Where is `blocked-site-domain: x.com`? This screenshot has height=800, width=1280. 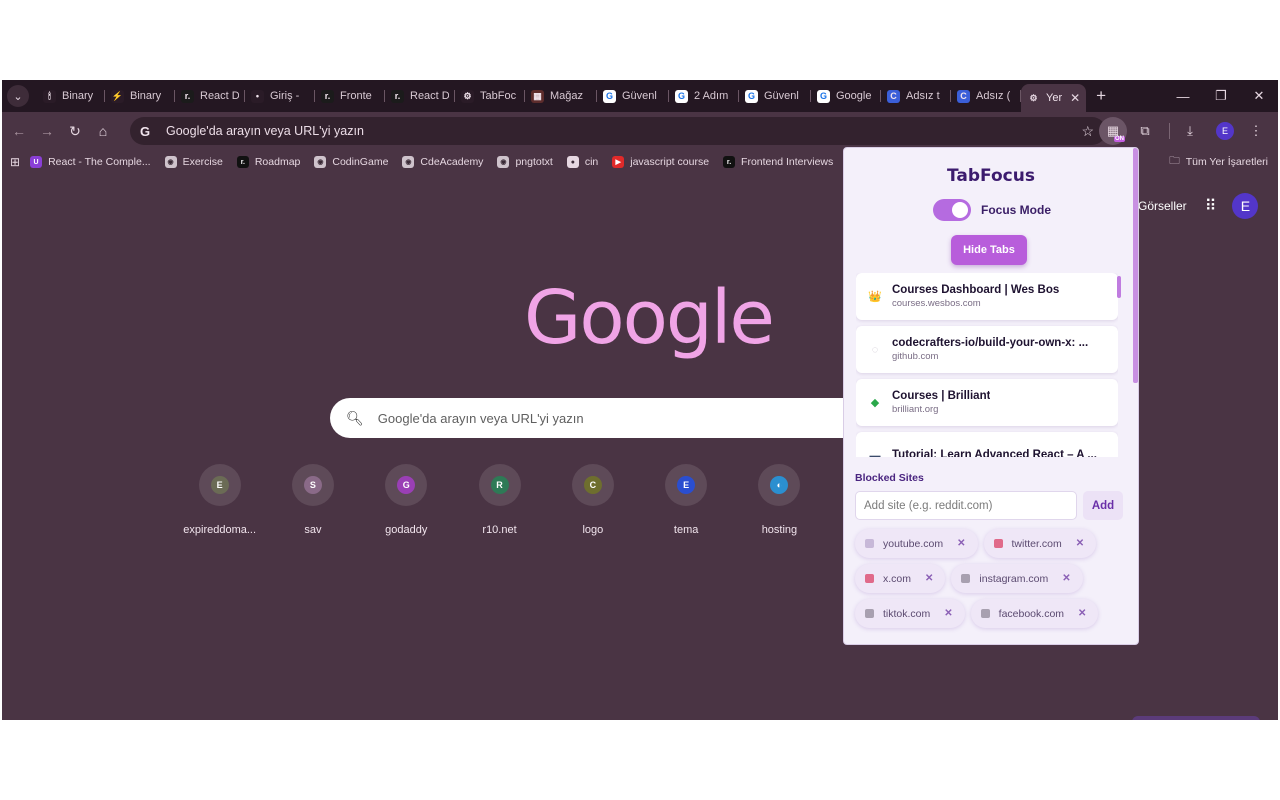 blocked-site-domain: x.com is located at coordinates (897, 578).